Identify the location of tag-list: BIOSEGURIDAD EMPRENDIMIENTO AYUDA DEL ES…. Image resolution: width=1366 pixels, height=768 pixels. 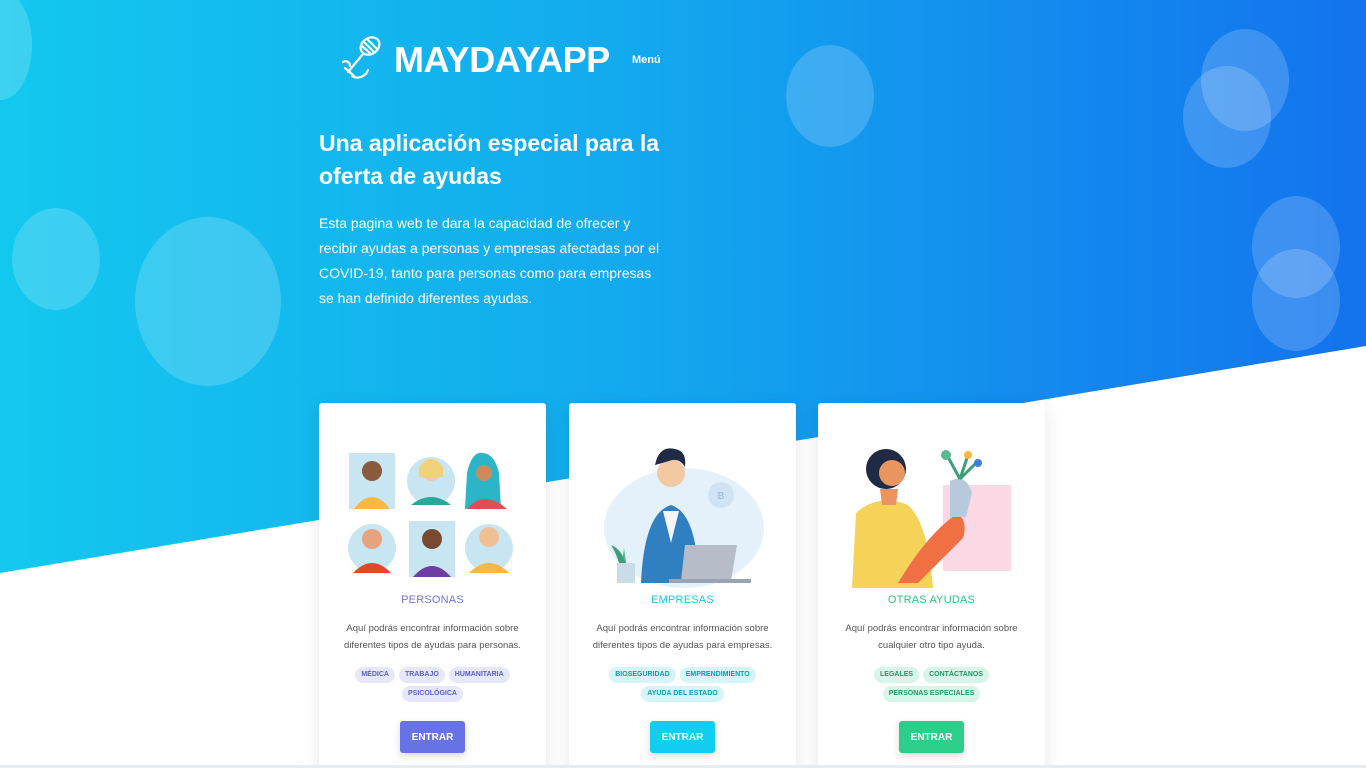
(682, 684).